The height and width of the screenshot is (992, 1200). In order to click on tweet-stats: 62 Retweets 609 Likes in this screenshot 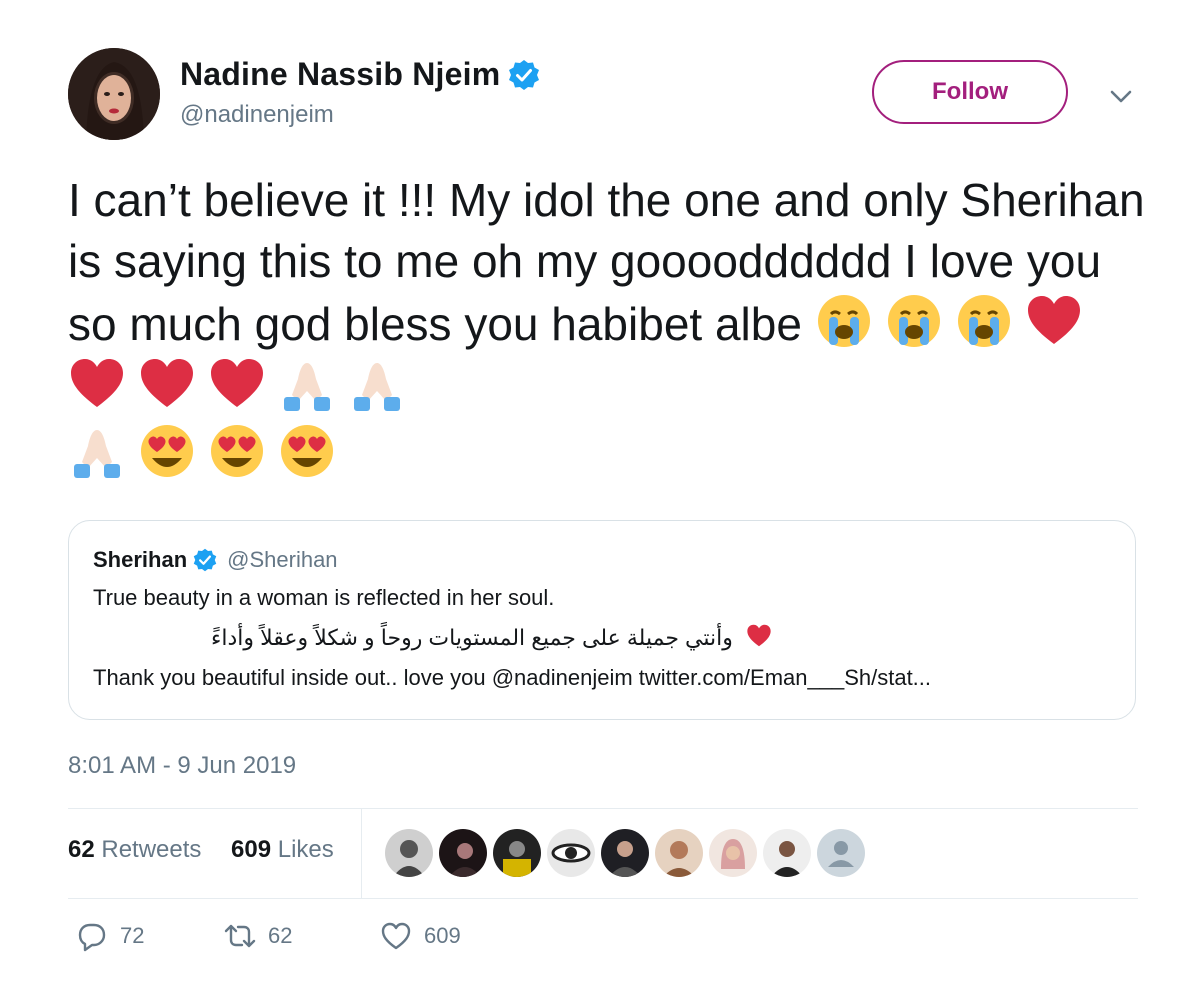, I will do `click(603, 853)`.